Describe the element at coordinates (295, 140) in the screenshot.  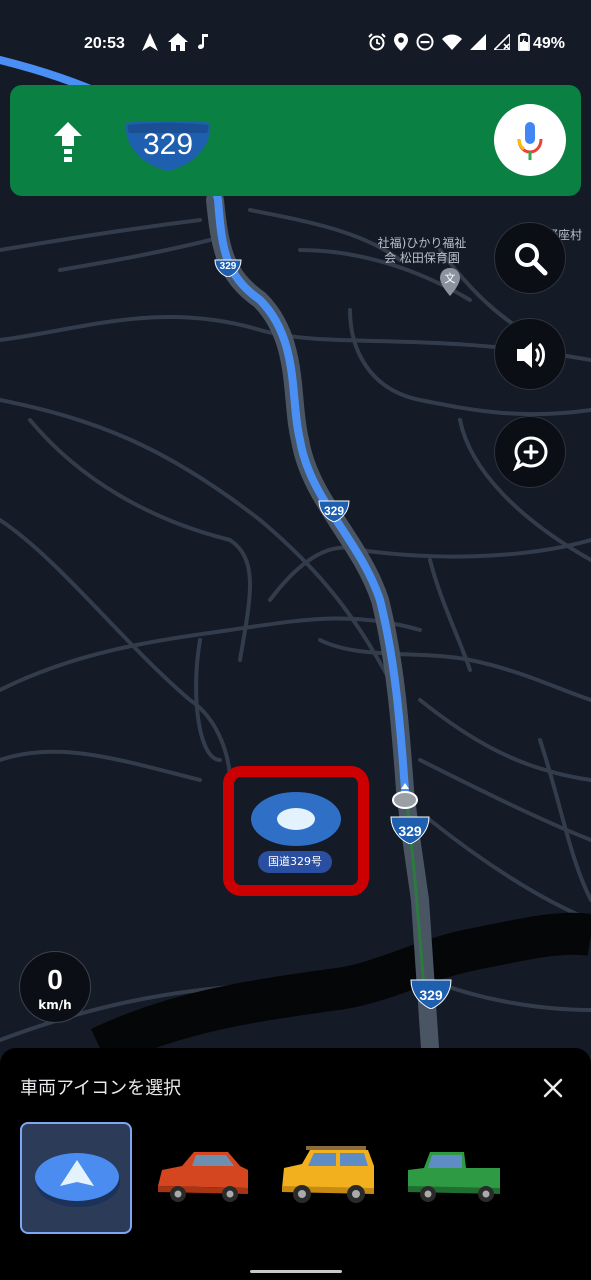
I see `navigation-banner: 329` at that location.